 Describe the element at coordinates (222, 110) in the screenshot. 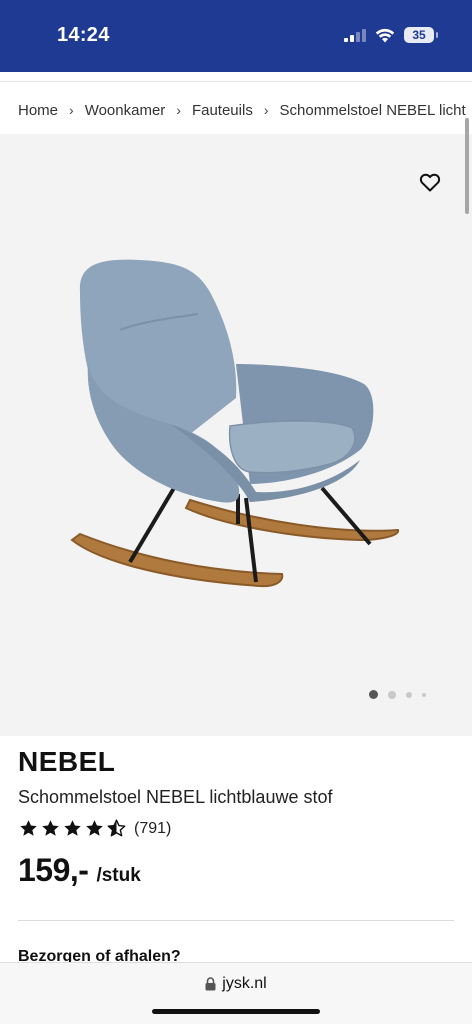

I see `breadcrumb-fauteuils: Fauteuils` at that location.